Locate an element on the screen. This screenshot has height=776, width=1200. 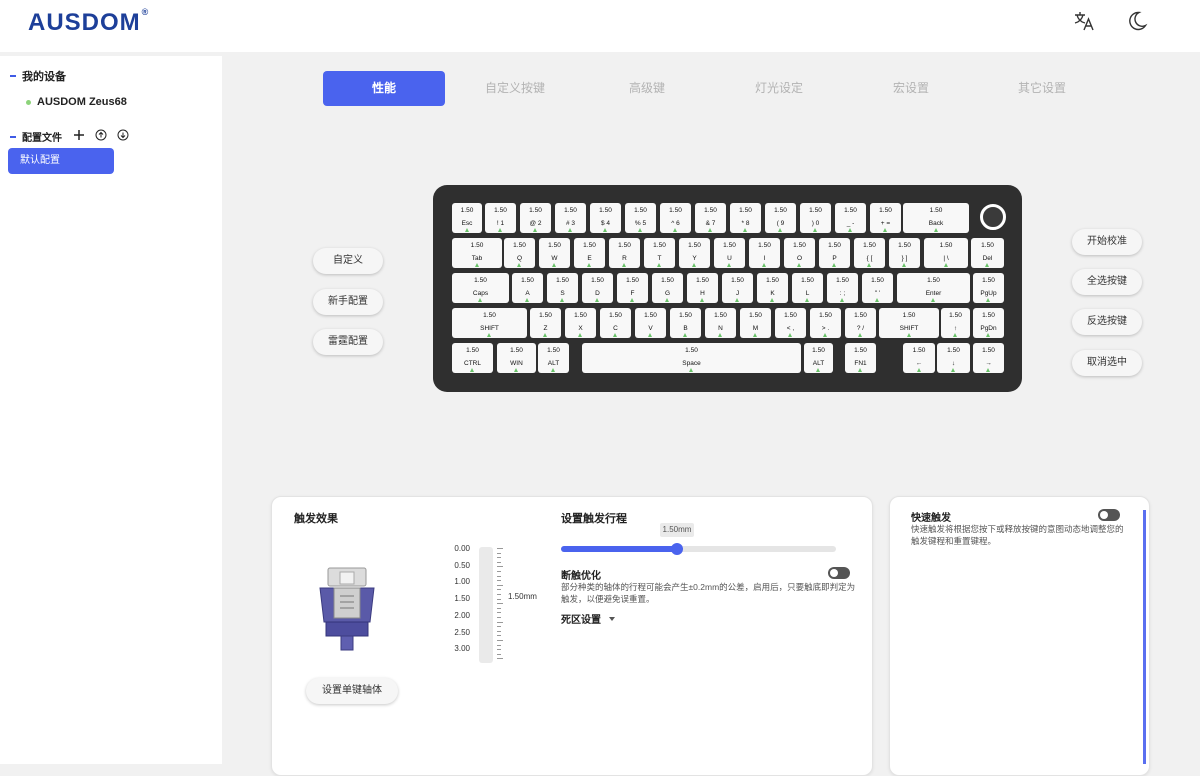
key-1-7: 1.50 U is located at coordinates (729, 253).